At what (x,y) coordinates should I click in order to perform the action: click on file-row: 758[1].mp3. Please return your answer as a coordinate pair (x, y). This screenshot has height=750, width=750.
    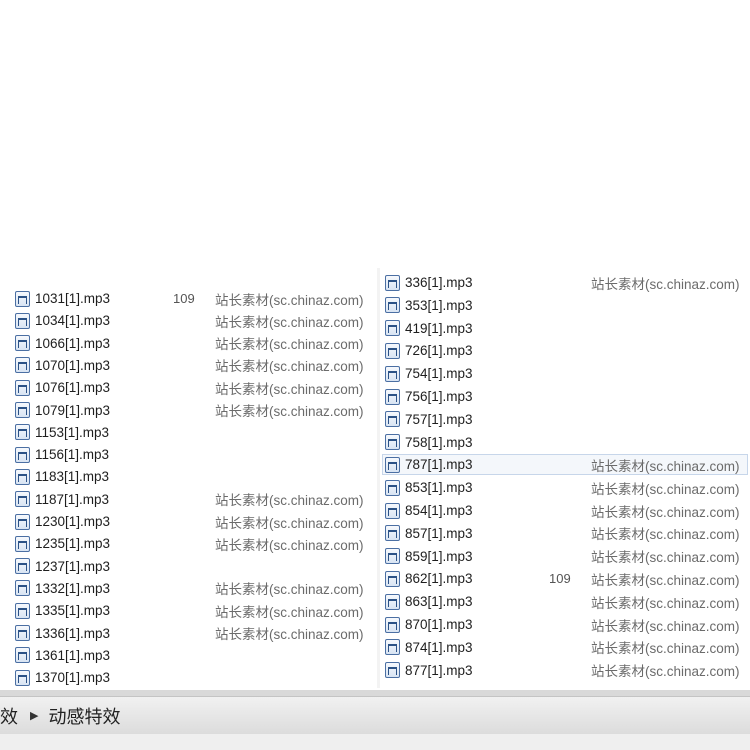
    Looking at the image, I should click on (565, 442).